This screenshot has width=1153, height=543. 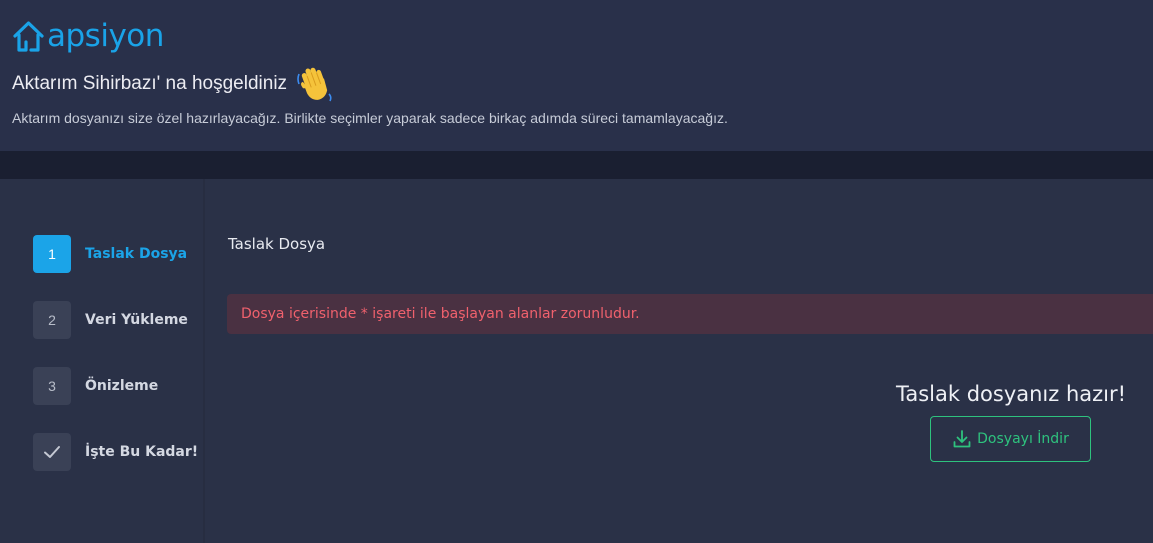 I want to click on check-icon, so click(x=52, y=452).